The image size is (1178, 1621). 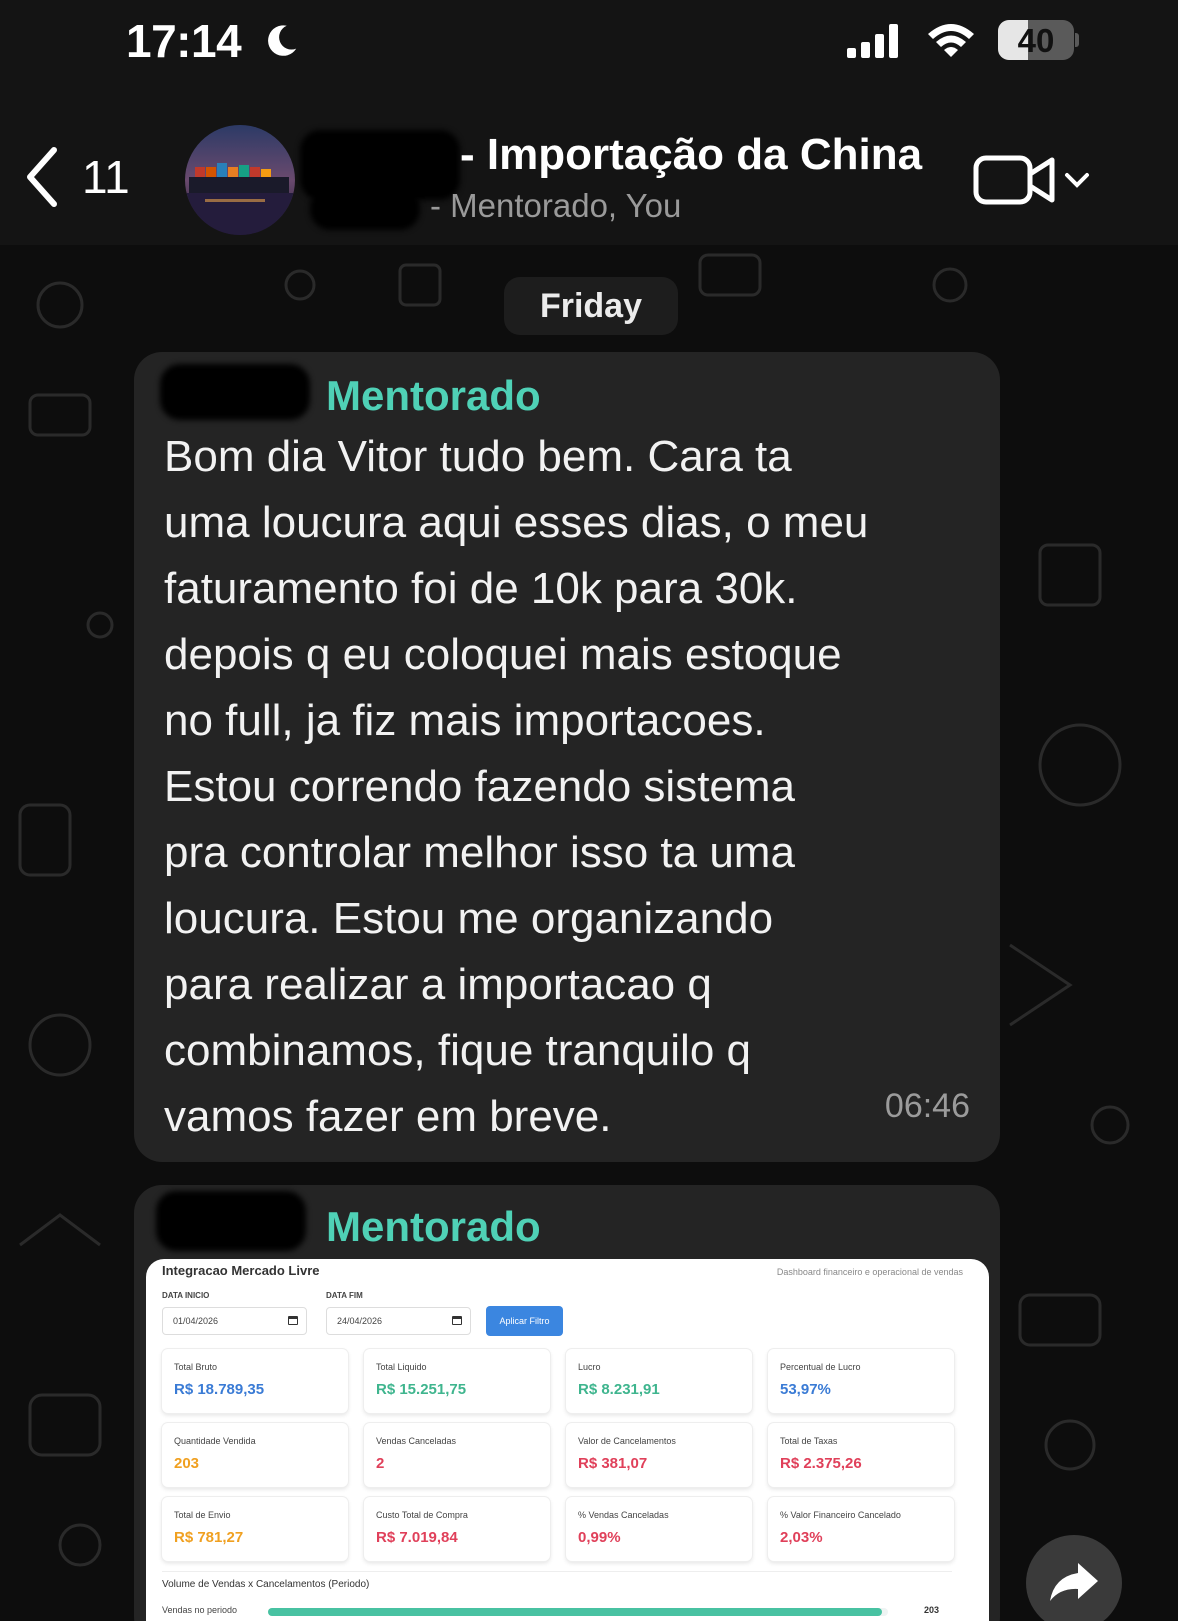 I want to click on status-bar: 17:14 40, so click(x=589, y=45).